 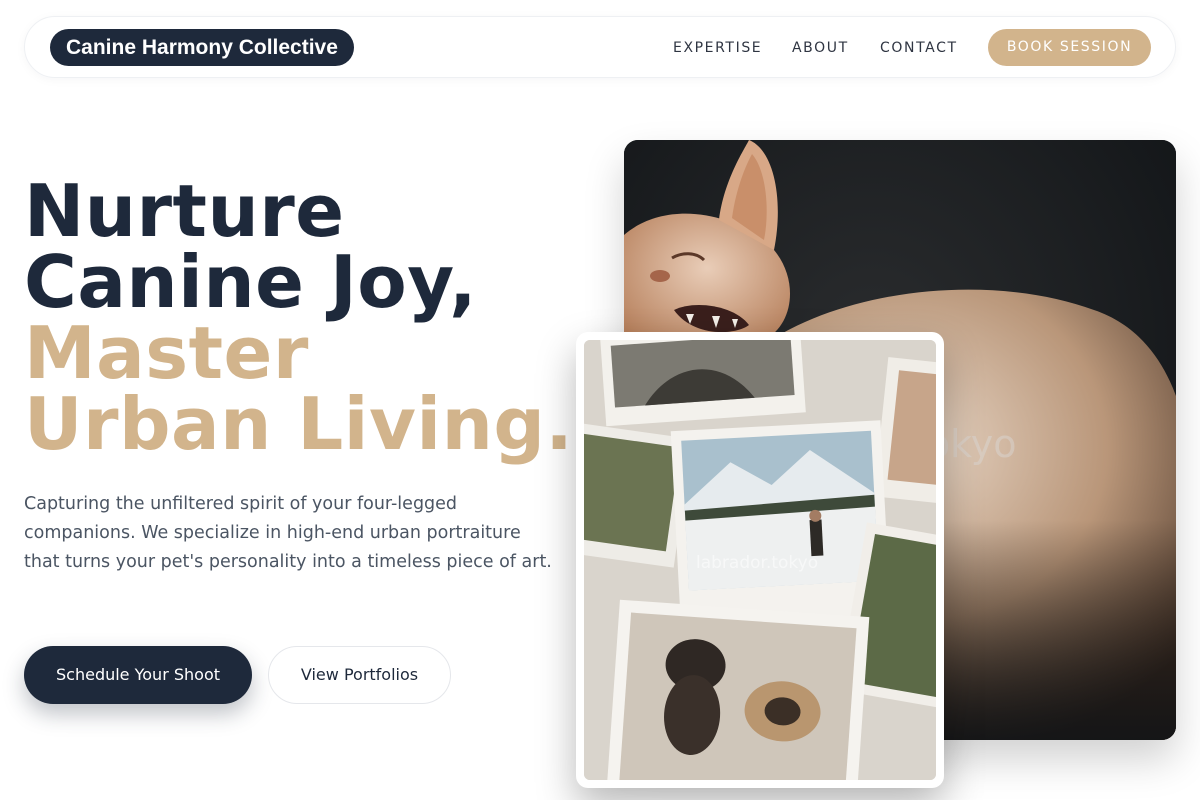 What do you see at coordinates (1069, 47) in the screenshot?
I see `book-session-button: BOOK SESSION` at bounding box center [1069, 47].